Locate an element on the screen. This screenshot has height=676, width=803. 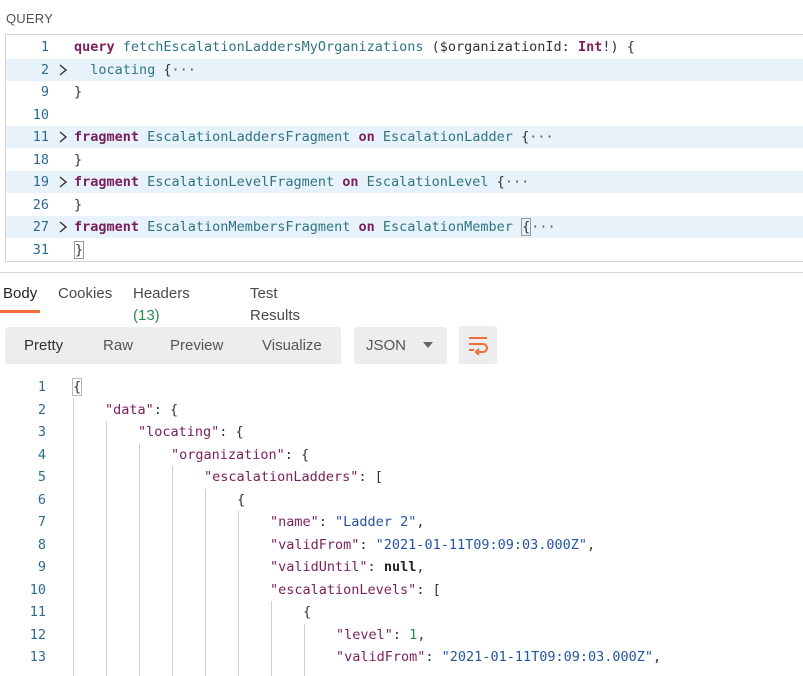
pane-divider is located at coordinates (401, 272).